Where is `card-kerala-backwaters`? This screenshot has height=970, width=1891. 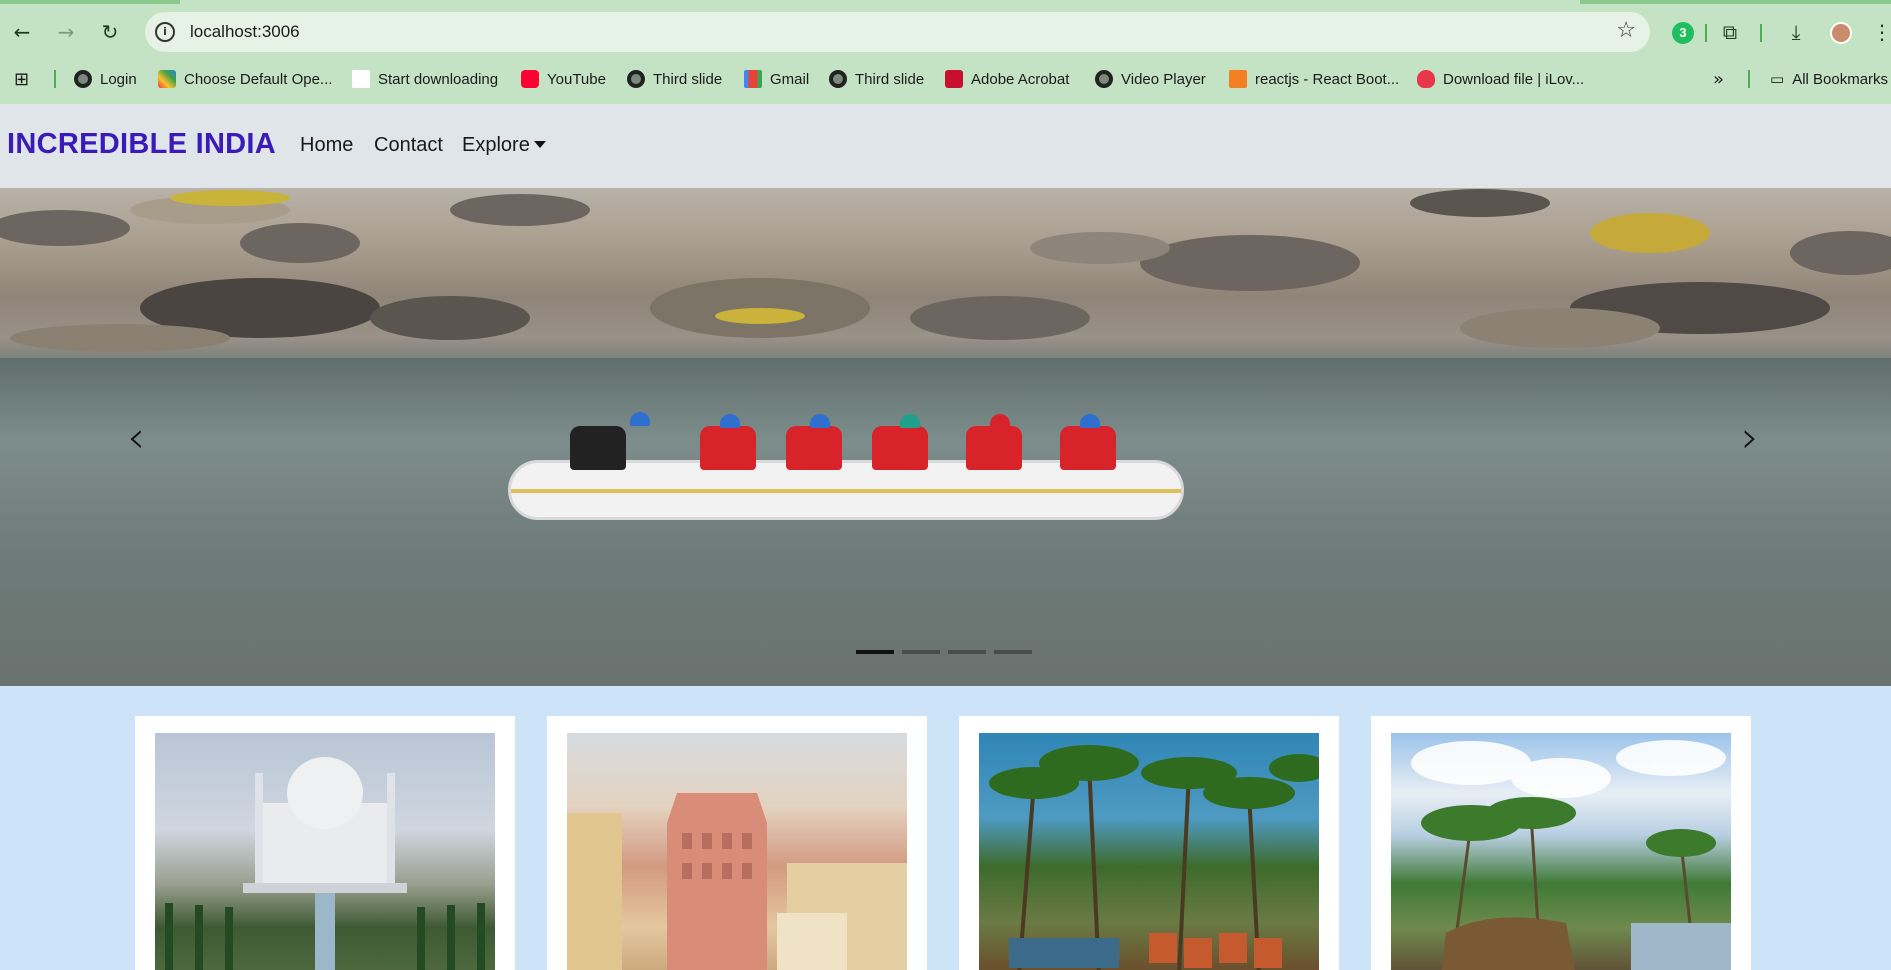
card-kerala-backwaters is located at coordinates (1561, 843).